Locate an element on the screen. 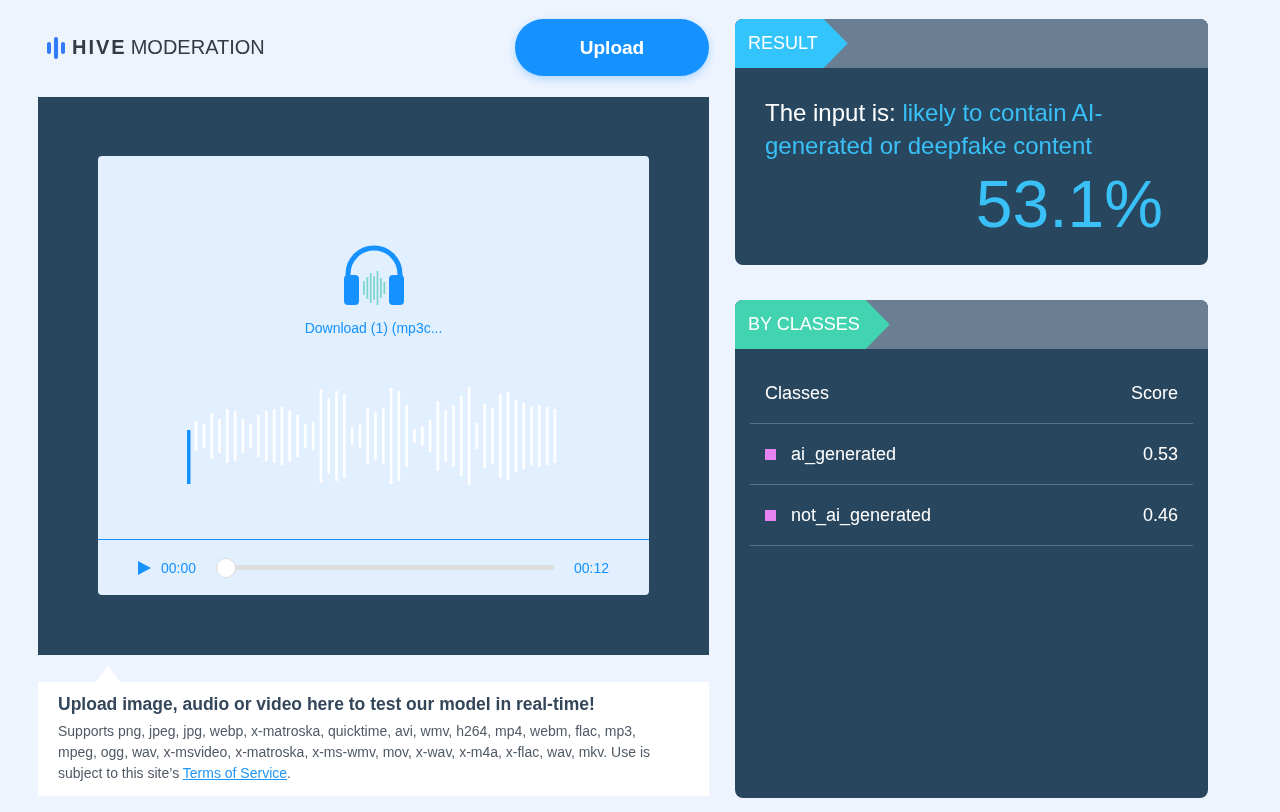 This screenshot has height=812, width=1280. terms-link: Terms of Service is located at coordinates (235, 773).